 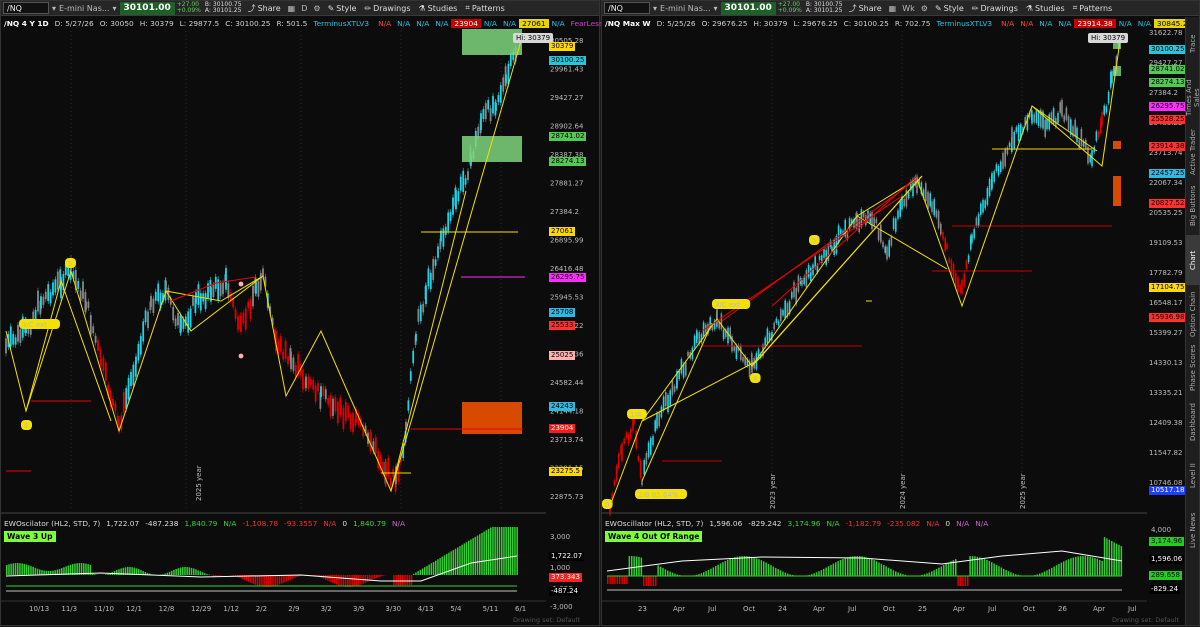 What do you see at coordinates (566, 556) in the screenshot?
I see `price-level-tag: 1,722.07` at bounding box center [566, 556].